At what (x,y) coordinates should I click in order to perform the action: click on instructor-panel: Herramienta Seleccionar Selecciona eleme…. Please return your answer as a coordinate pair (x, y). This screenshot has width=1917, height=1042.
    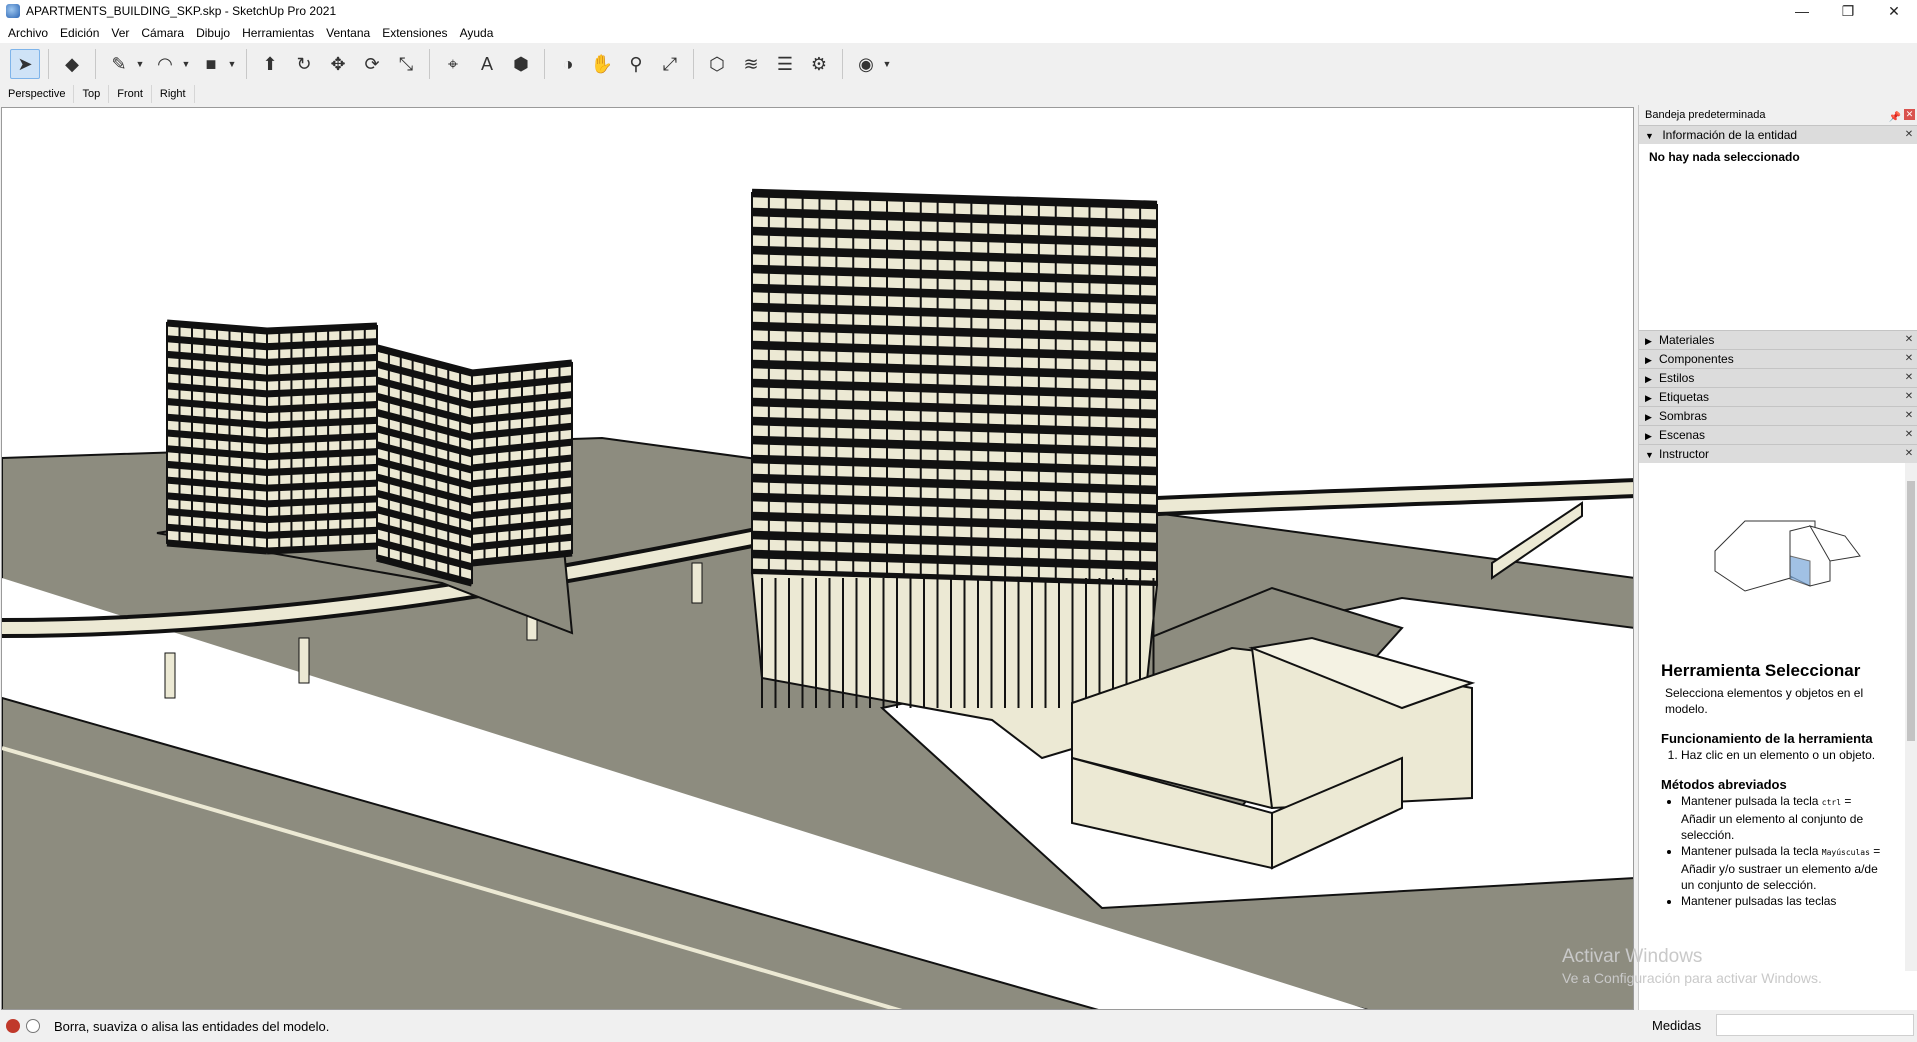
    Looking at the image, I should click on (1778, 717).